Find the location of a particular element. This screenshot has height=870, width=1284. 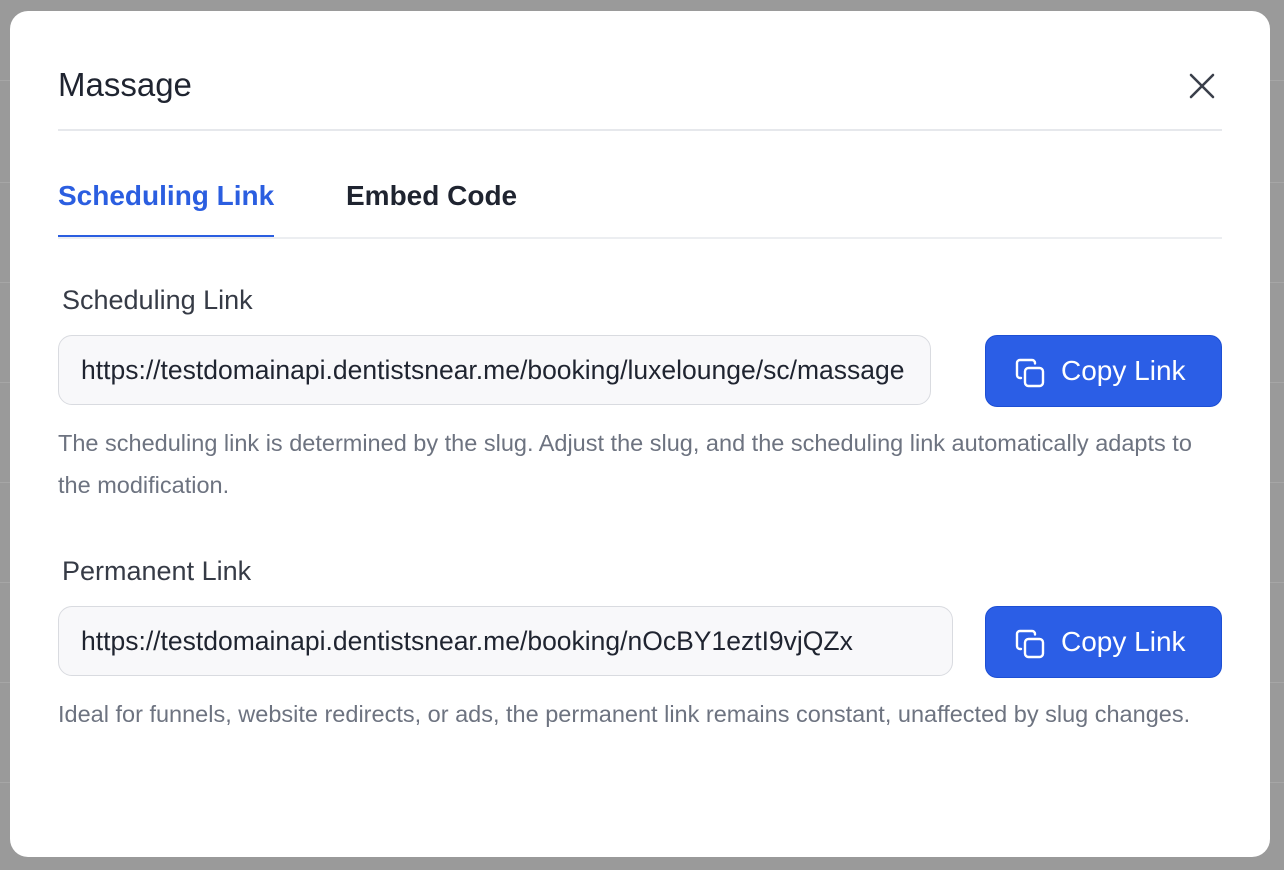

close-icon is located at coordinates (1202, 86).